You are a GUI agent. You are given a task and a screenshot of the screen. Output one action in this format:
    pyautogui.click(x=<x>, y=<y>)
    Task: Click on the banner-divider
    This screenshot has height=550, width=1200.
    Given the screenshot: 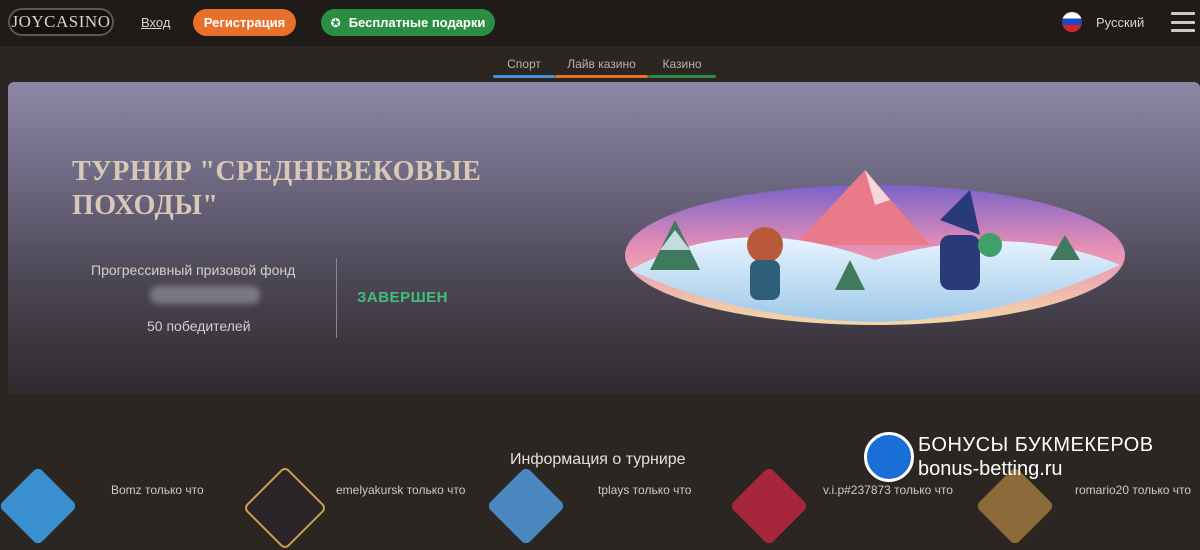 What is the action you would take?
    pyautogui.click(x=336, y=298)
    